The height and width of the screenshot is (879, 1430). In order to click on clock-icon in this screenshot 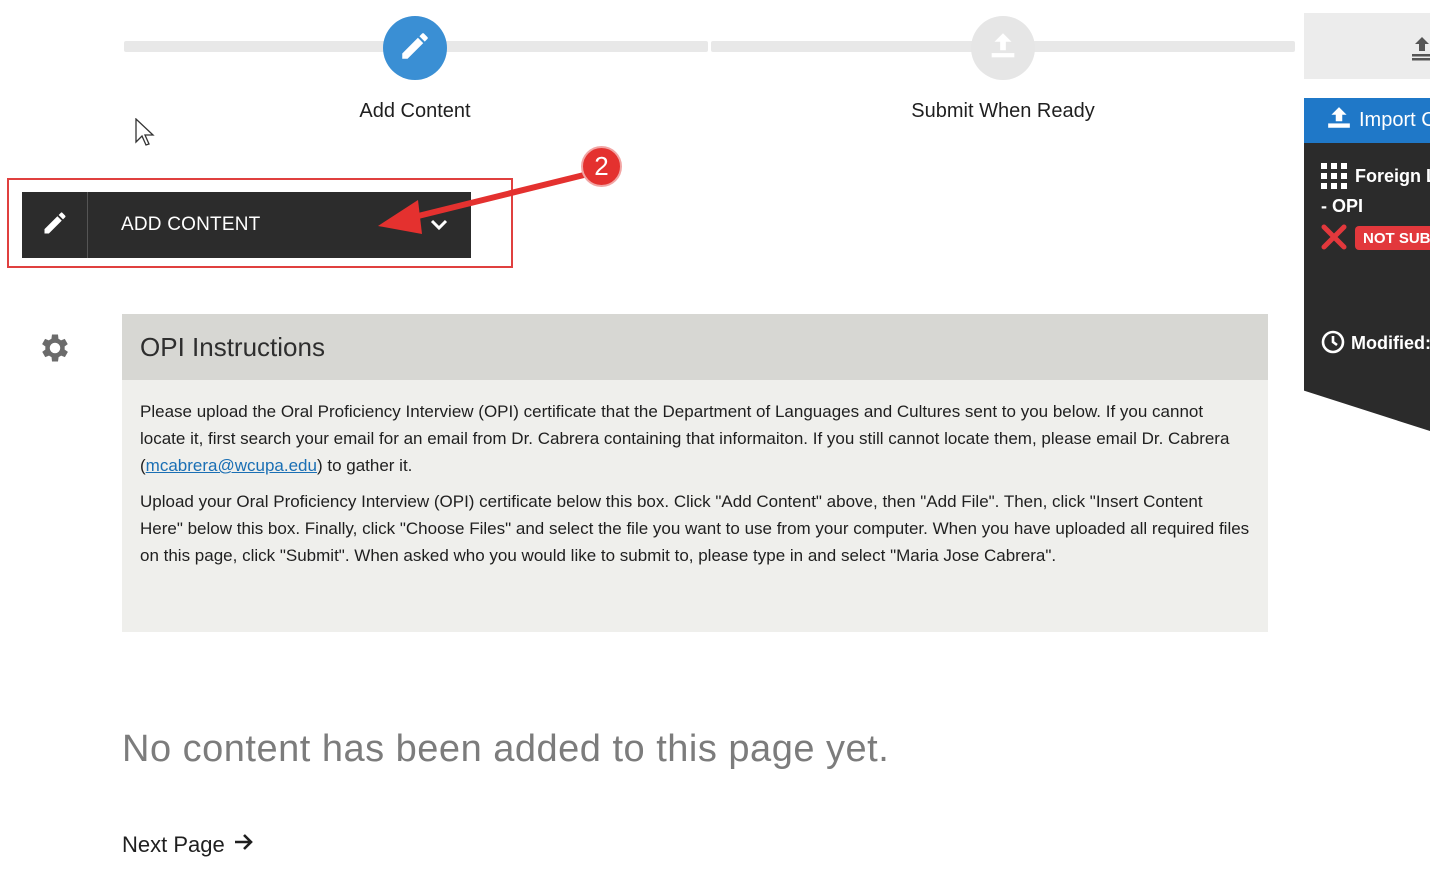, I will do `click(1333, 344)`.